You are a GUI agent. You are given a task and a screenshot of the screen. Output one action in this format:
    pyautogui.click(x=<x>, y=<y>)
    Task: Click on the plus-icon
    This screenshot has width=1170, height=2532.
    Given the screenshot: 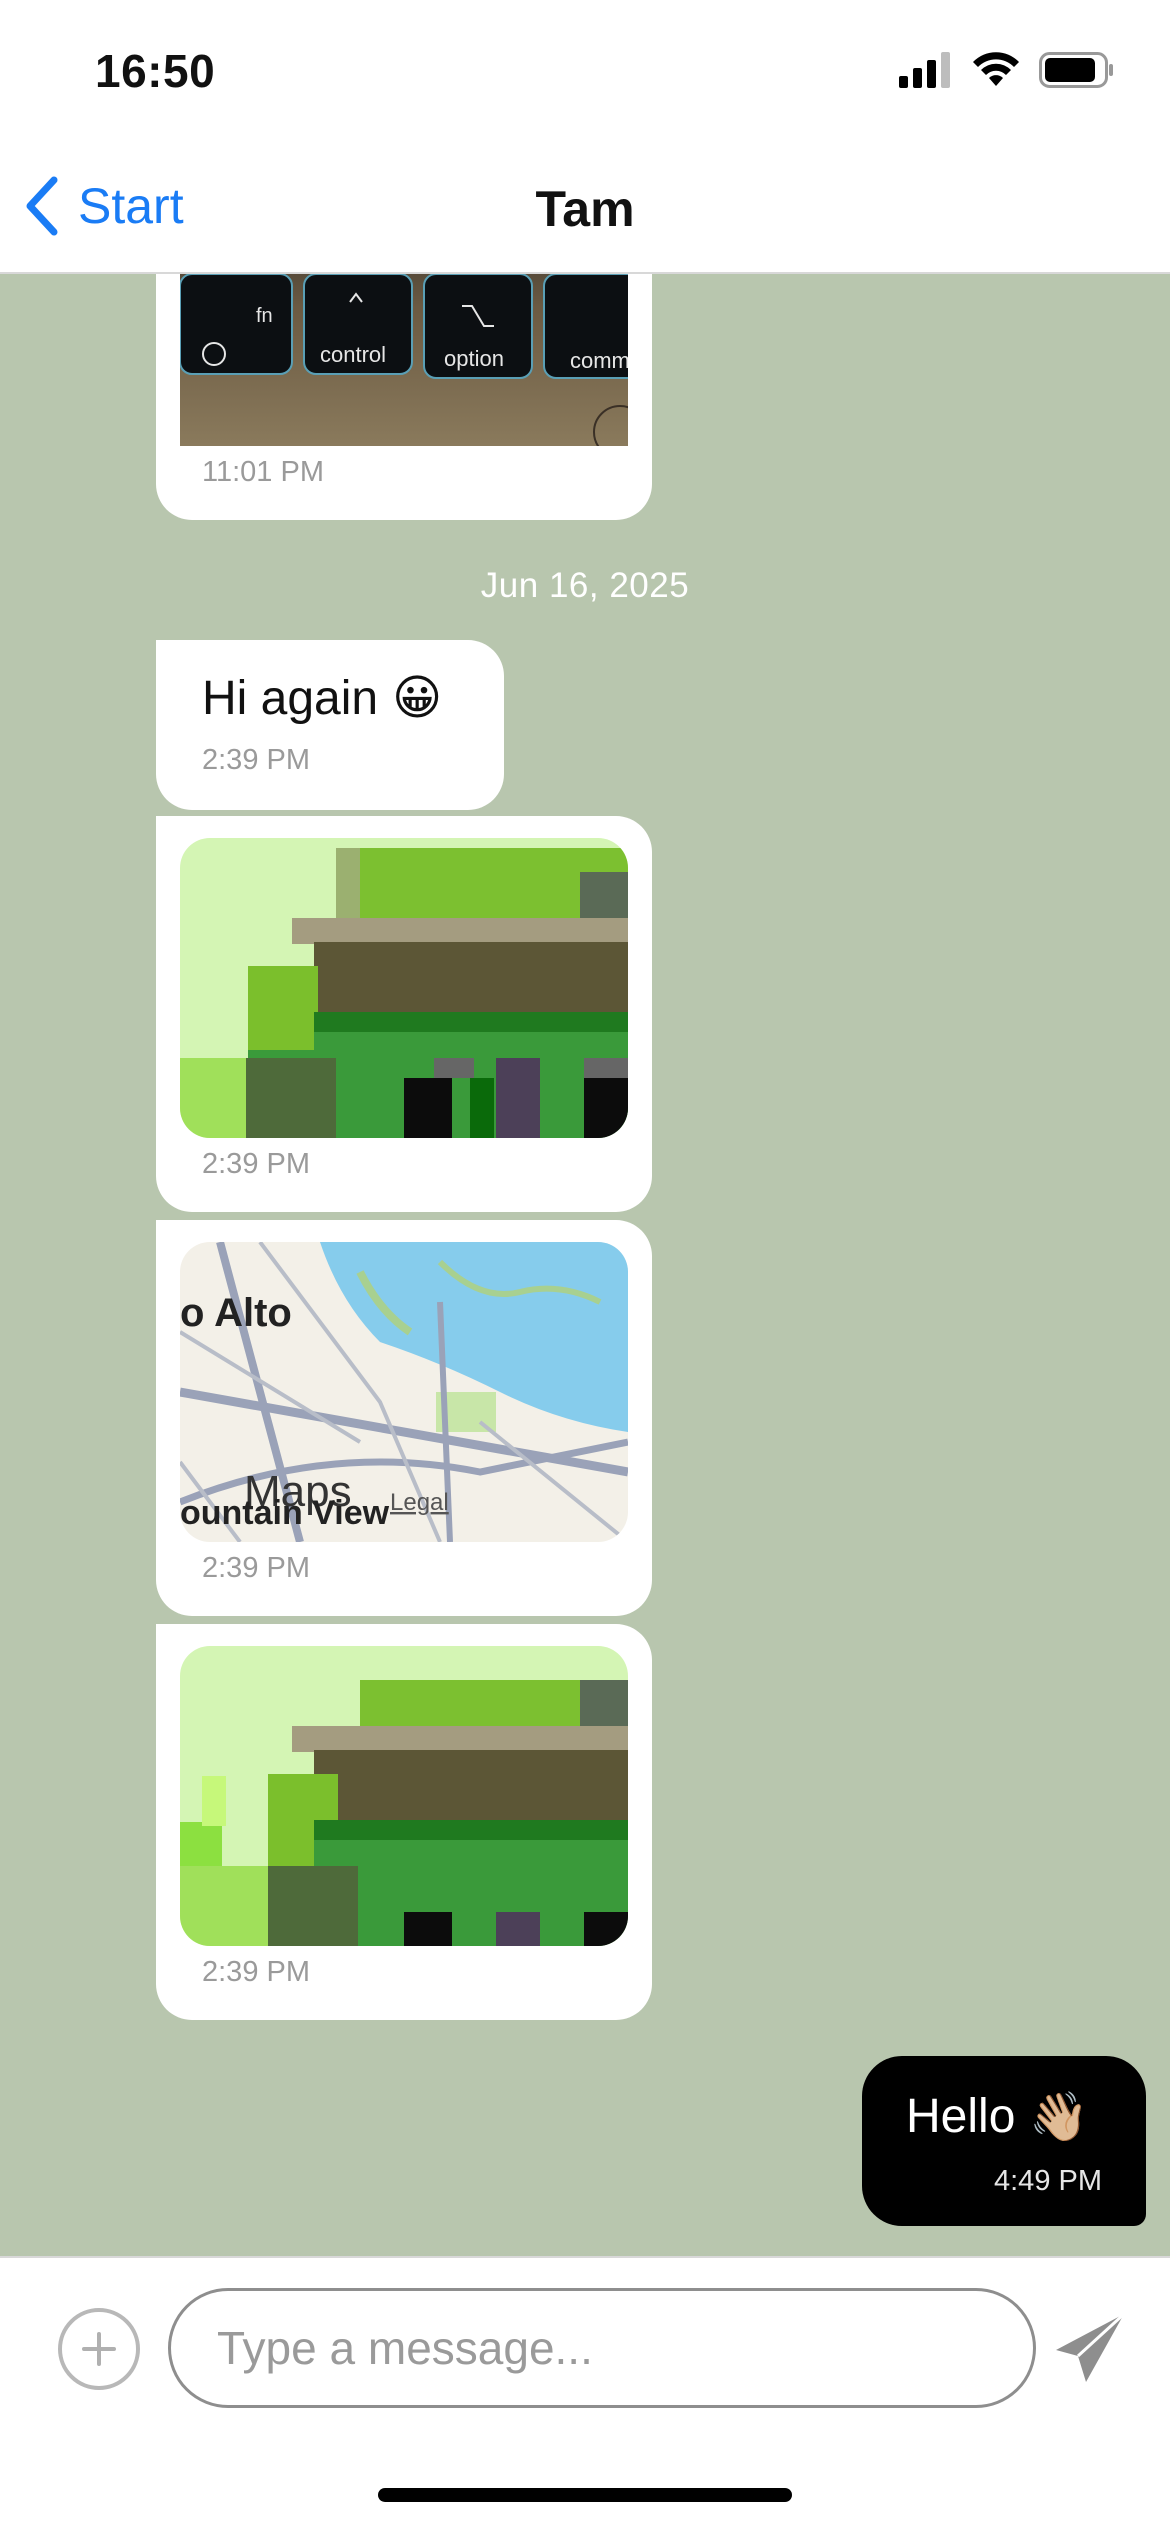 What is the action you would take?
    pyautogui.click(x=99, y=2349)
    